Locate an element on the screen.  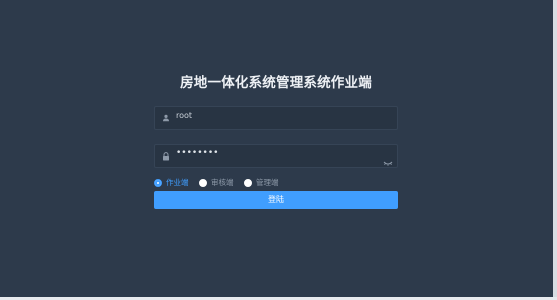
password-value: •••••••• is located at coordinates (197, 153).